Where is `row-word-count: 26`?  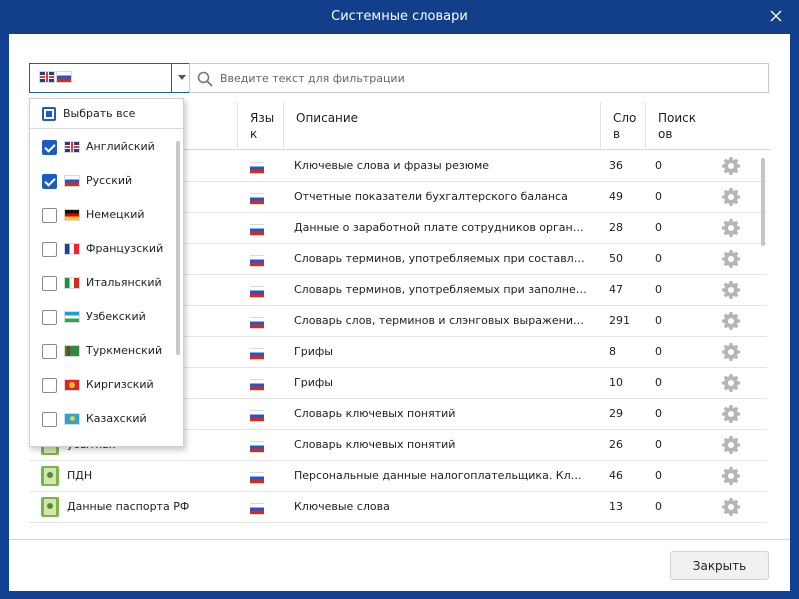 row-word-count: 26 is located at coordinates (616, 444).